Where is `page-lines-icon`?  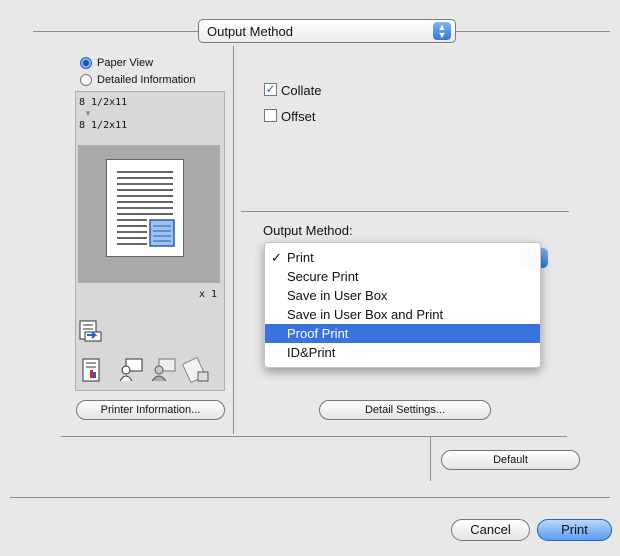 page-lines-icon is located at coordinates (146, 209).